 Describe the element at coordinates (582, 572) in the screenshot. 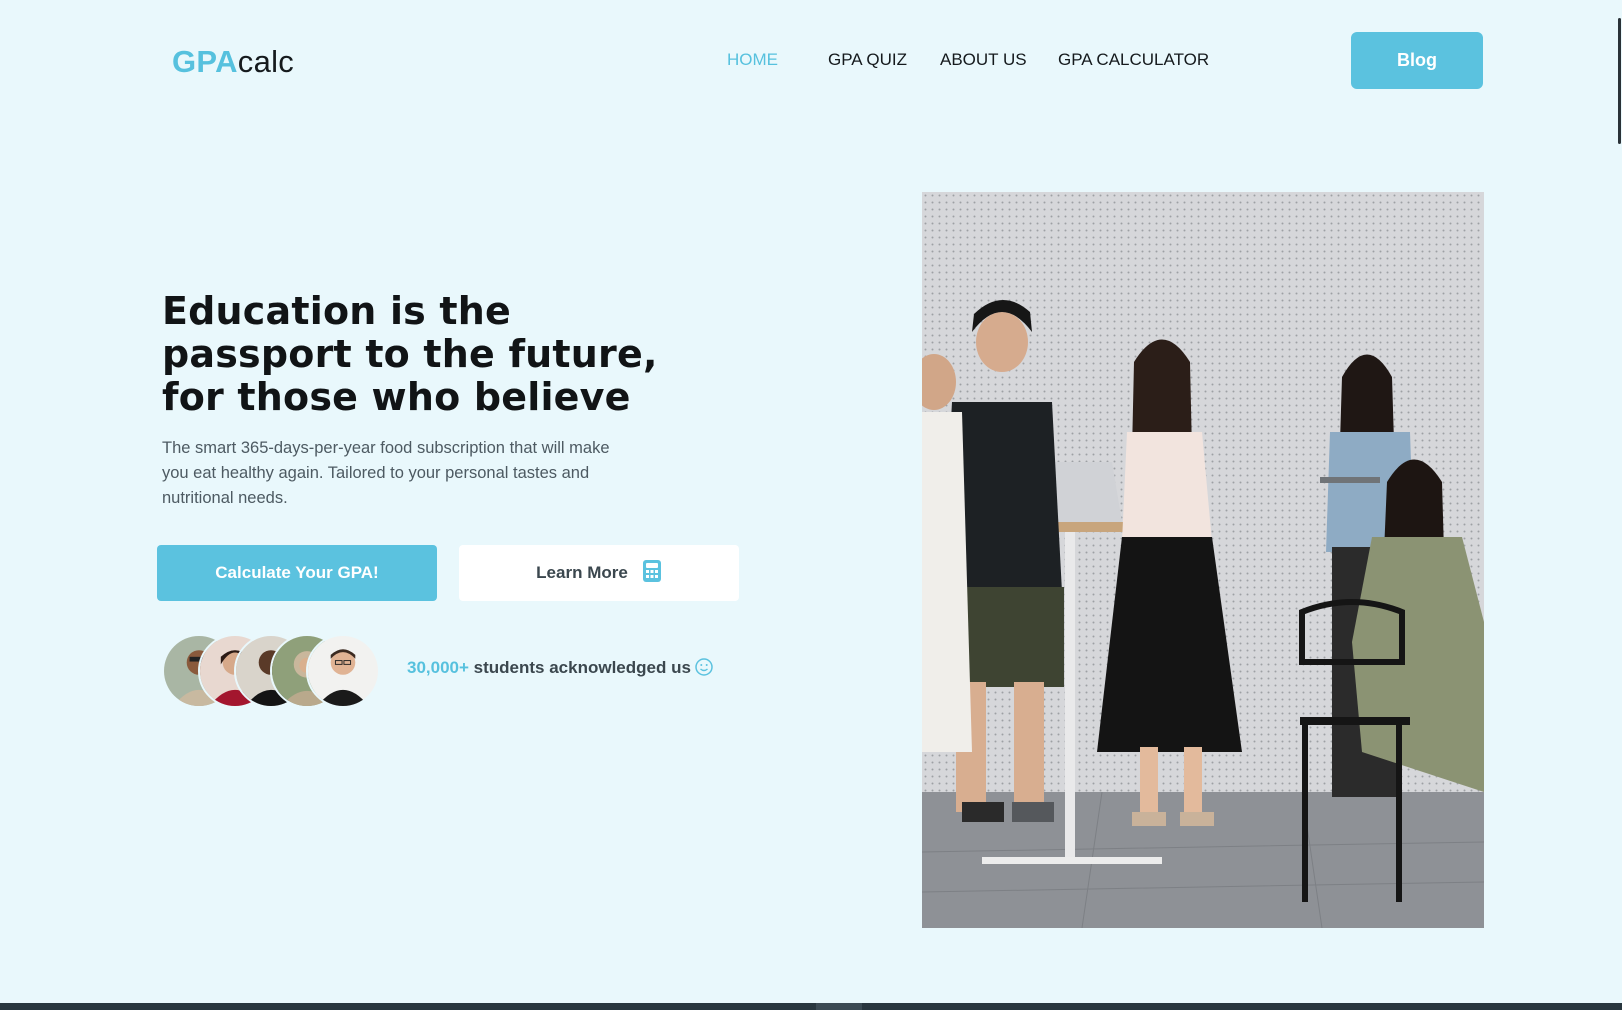

I see `learn-more-label: Learn More` at that location.